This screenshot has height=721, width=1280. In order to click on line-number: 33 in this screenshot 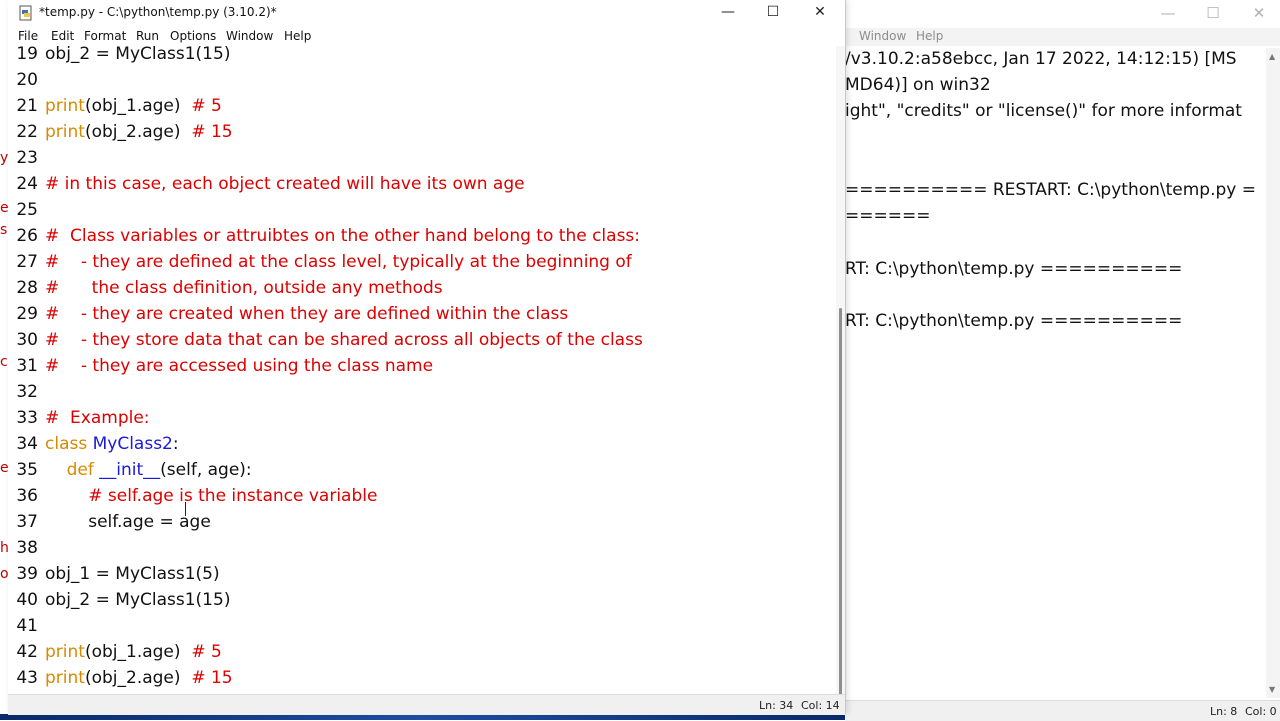, I will do `click(27, 418)`.